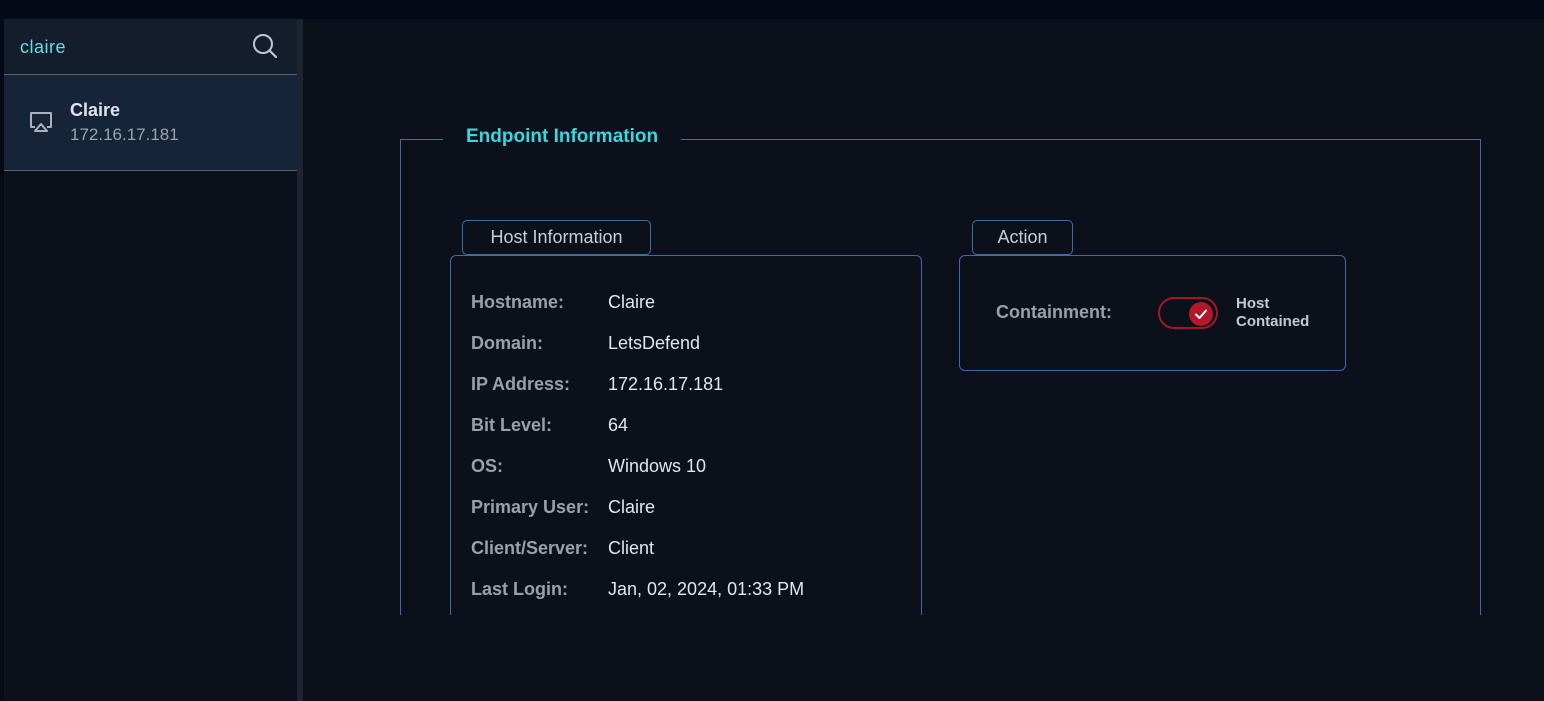 This screenshot has height=701, width=1544. What do you see at coordinates (706, 589) in the screenshot?
I see `info-value: Jan, 02, 2024, 01:33 PM` at bounding box center [706, 589].